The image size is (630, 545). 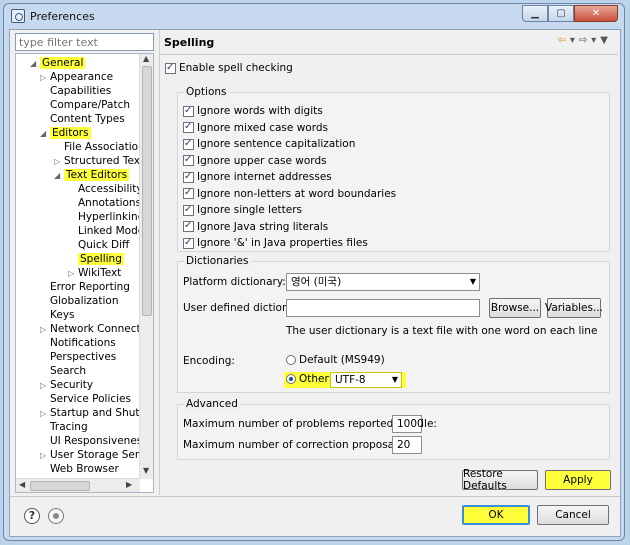 What do you see at coordinates (22, 484) in the screenshot?
I see `scroll-left-icon: ◀` at bounding box center [22, 484].